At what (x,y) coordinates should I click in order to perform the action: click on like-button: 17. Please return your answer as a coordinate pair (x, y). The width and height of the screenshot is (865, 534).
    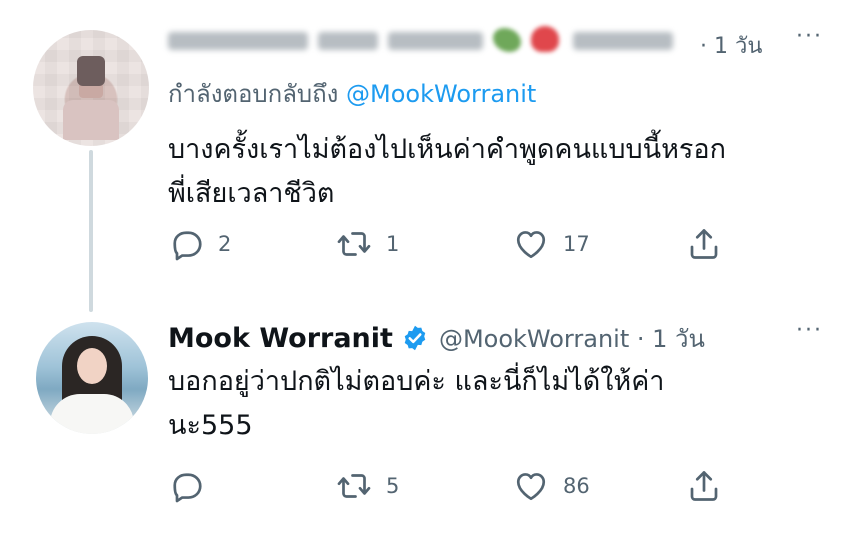
    Looking at the image, I should click on (551, 244).